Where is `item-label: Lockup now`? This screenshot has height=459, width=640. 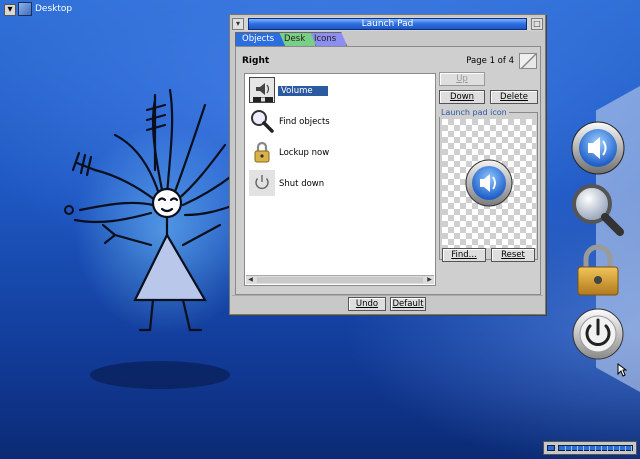 item-label: Lockup now is located at coordinates (304, 153).